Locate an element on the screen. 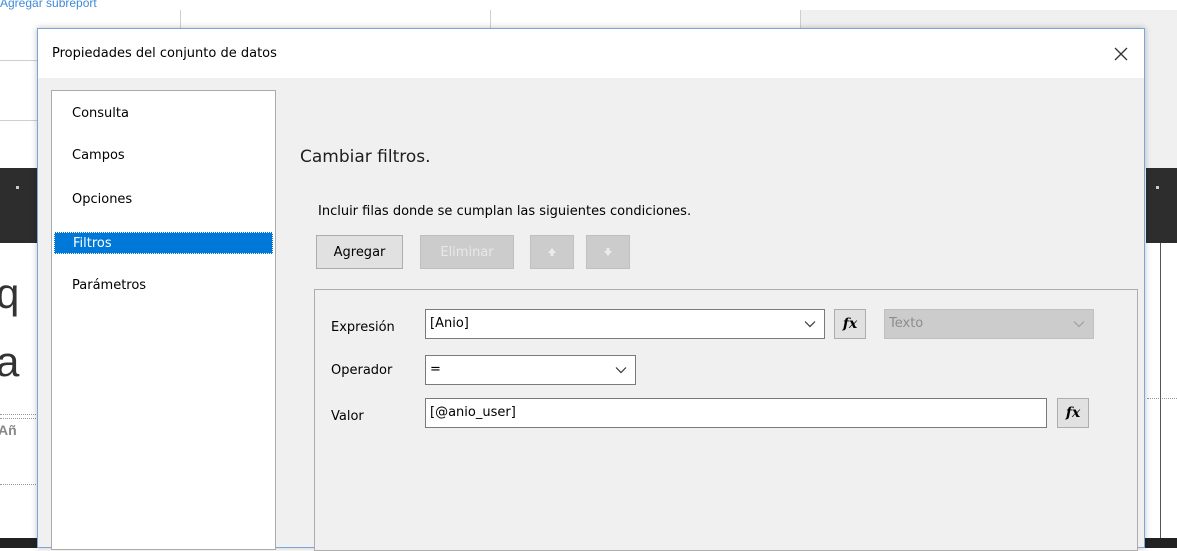 The image size is (1177, 551). background-text-q: q is located at coordinates (10, 293).